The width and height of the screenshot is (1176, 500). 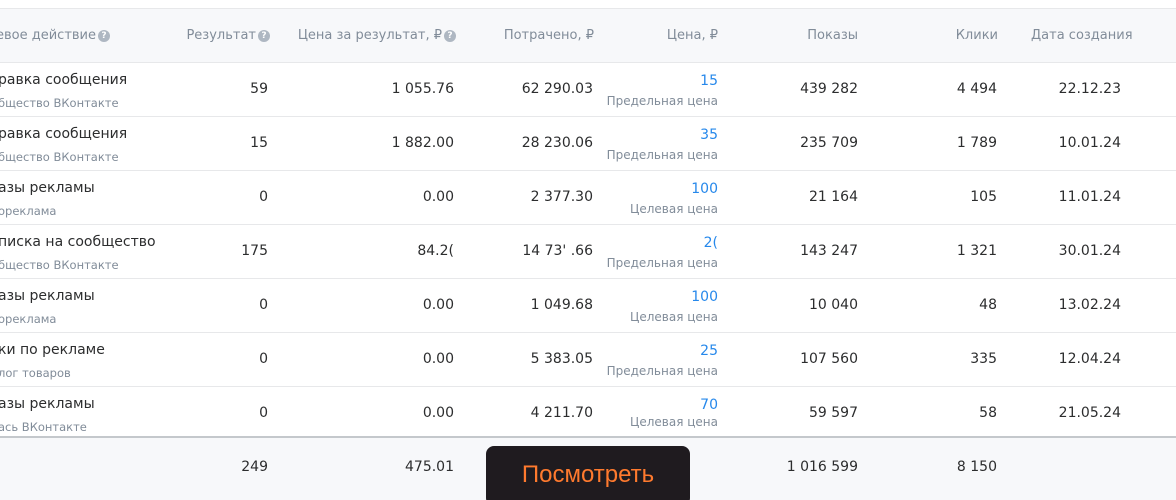 I want to click on spent-value: 28 230.06, so click(x=557, y=143).